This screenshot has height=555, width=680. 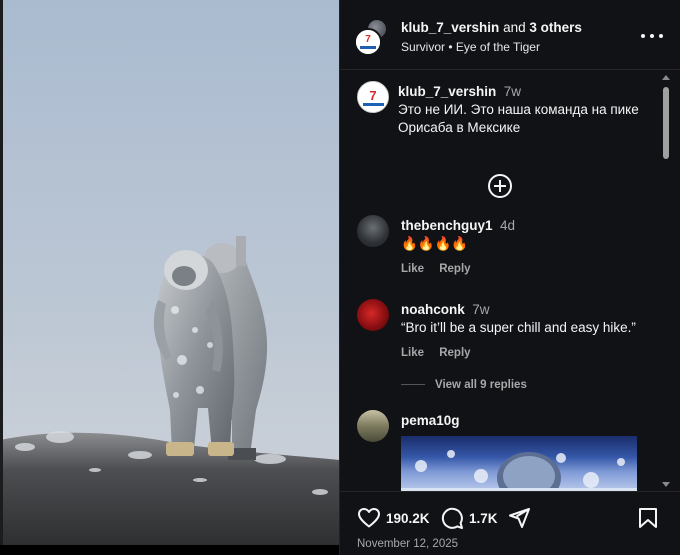 I want to click on send-icon, so click(x=519, y=518).